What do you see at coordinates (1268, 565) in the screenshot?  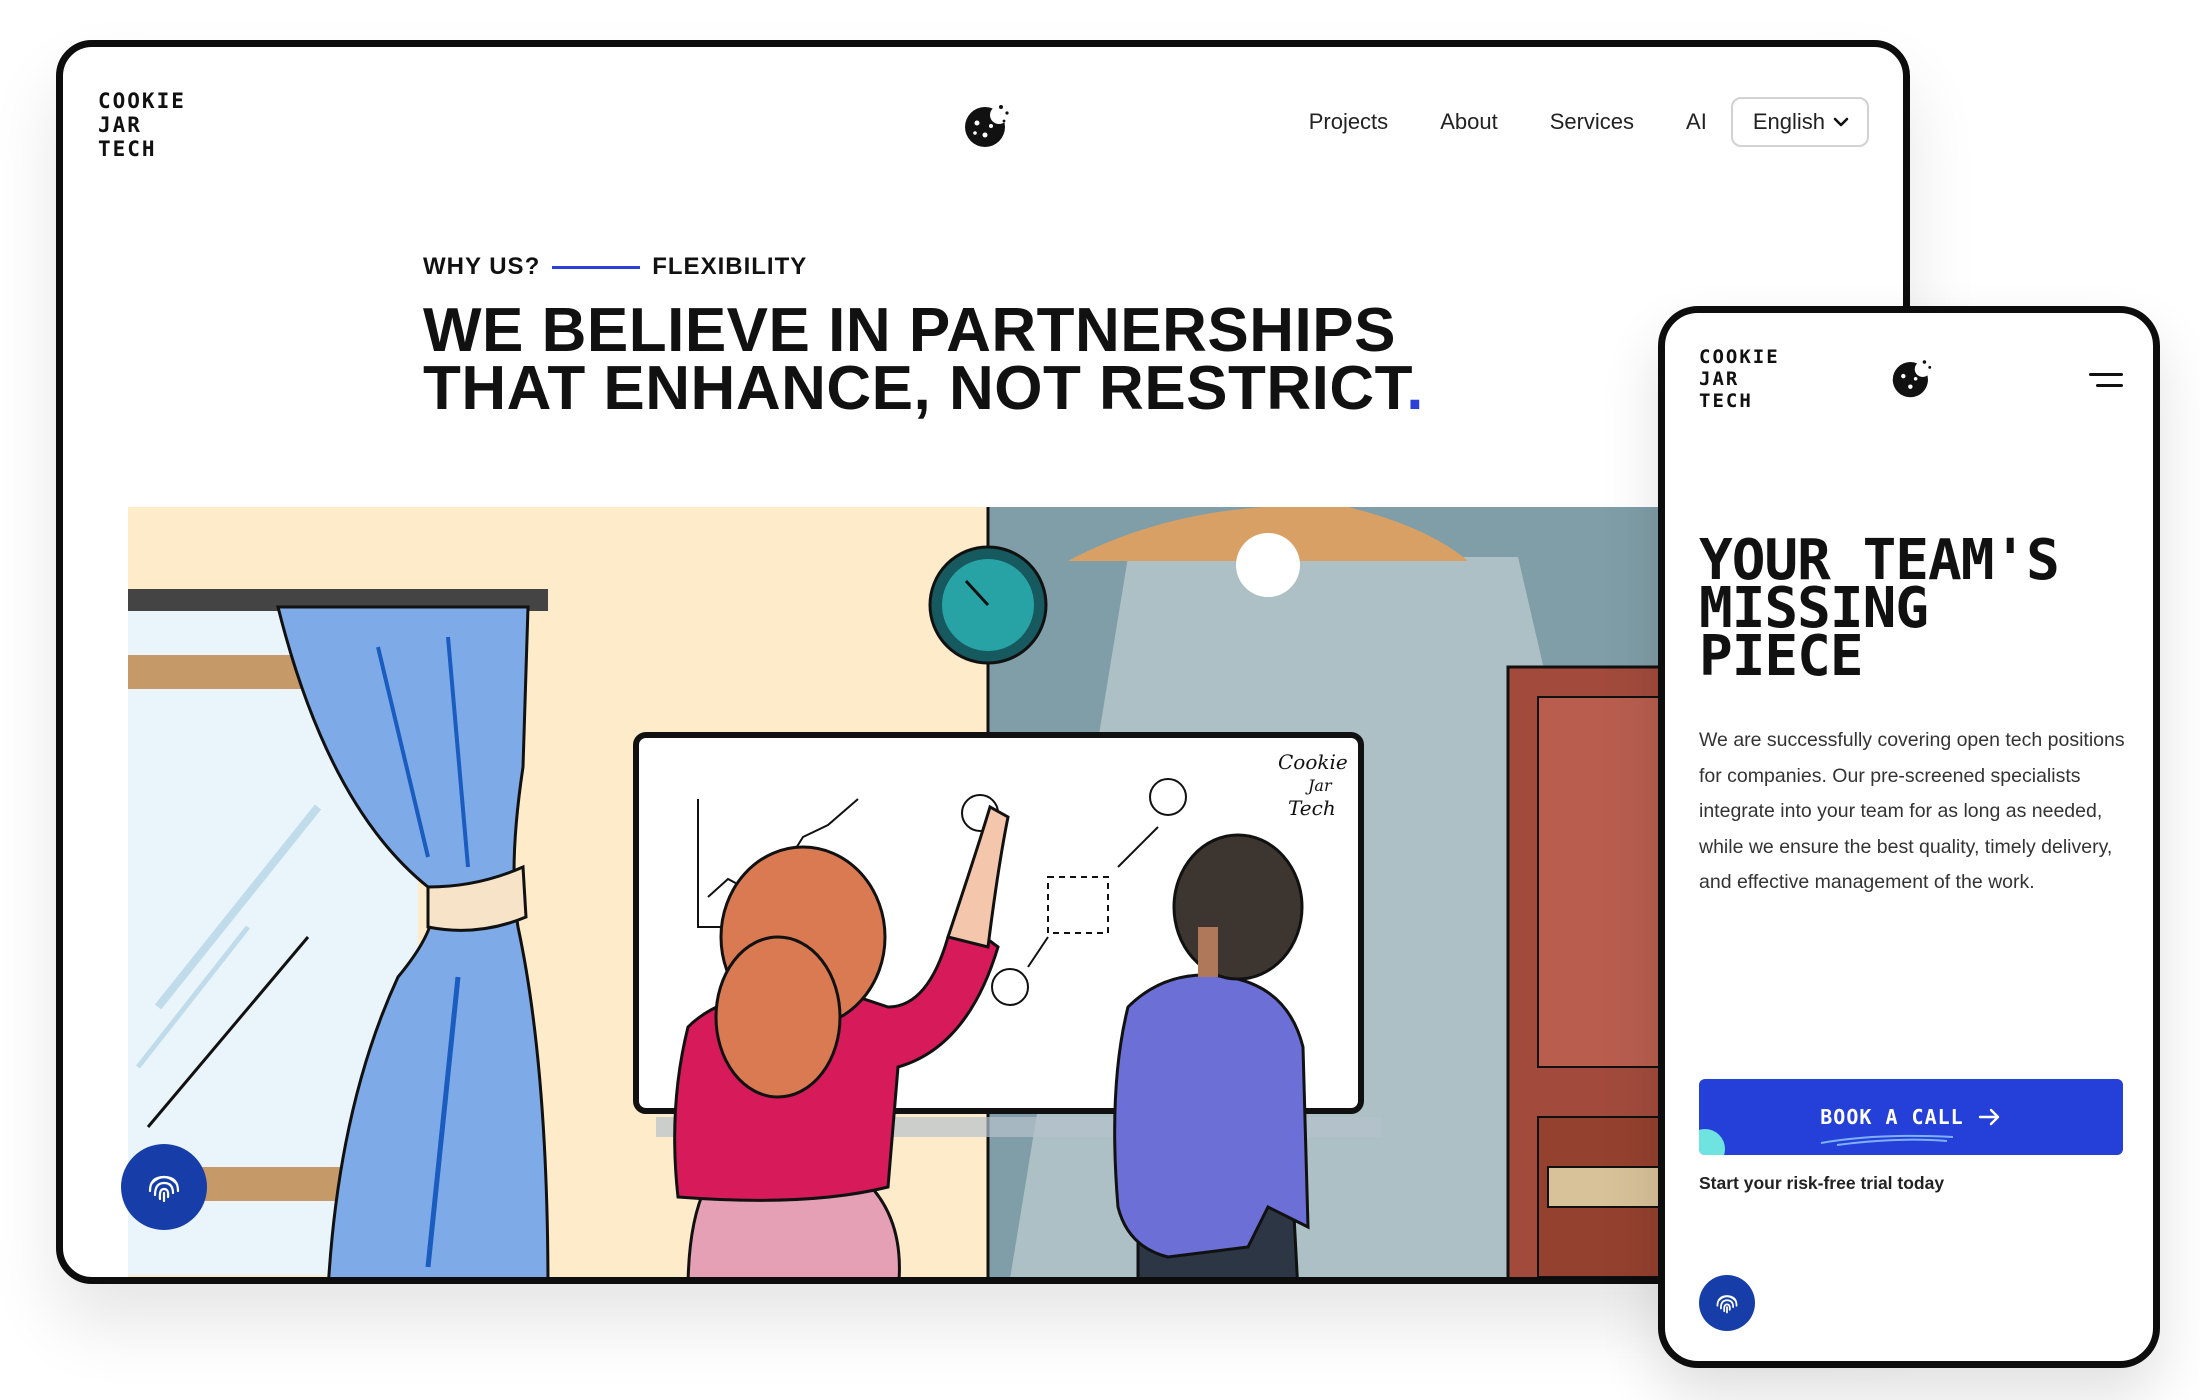 I see `lamp-bulb` at bounding box center [1268, 565].